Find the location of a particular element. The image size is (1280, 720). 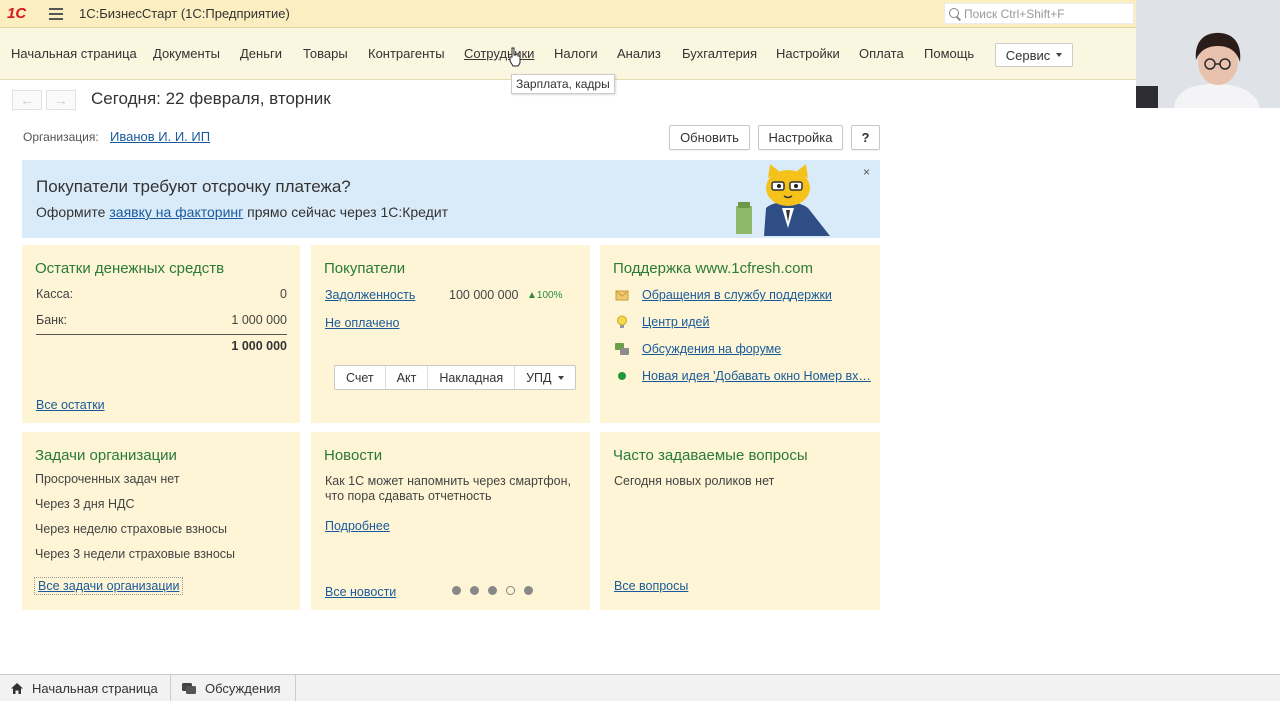

invoice-button: Счет is located at coordinates (360, 377).